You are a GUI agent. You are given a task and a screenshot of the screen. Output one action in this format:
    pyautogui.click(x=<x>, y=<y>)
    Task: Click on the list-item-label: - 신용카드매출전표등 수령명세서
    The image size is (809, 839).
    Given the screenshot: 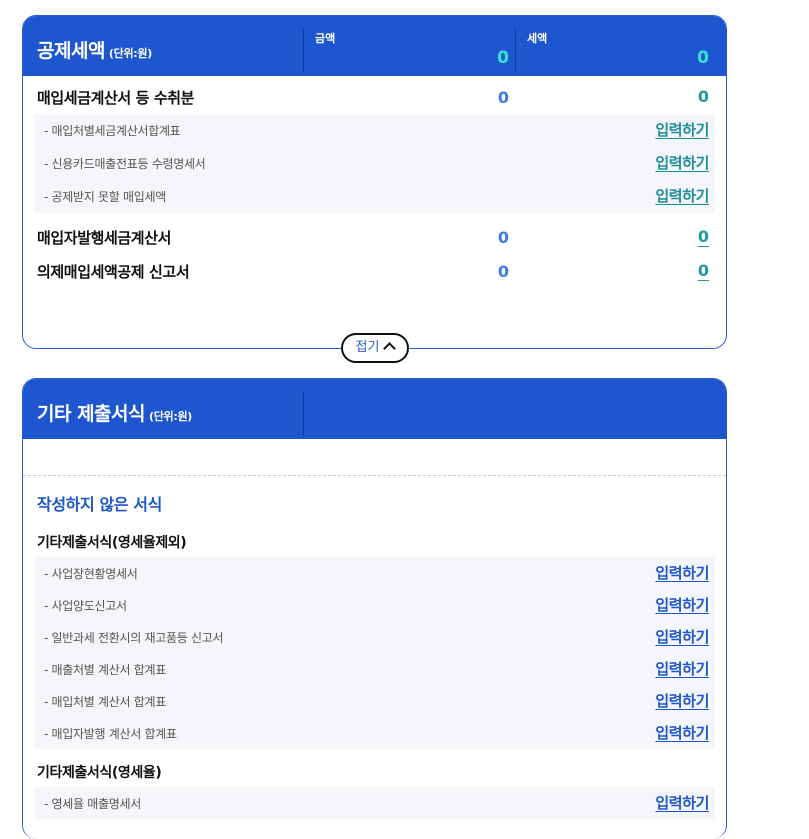 What is the action you would take?
    pyautogui.click(x=125, y=164)
    